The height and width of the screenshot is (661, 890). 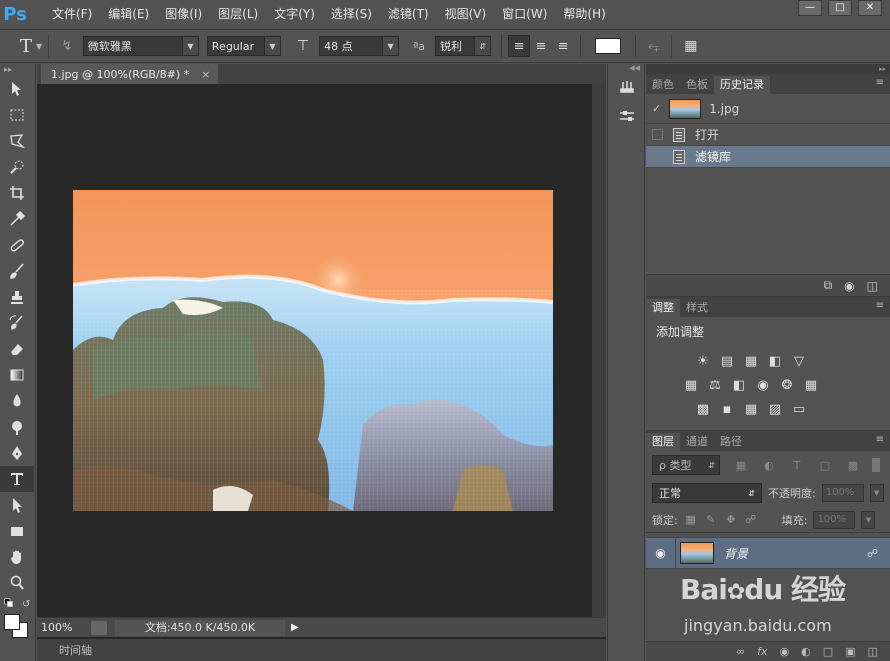 I want to click on gradient-map-icon: ▭, so click(x=799, y=409).